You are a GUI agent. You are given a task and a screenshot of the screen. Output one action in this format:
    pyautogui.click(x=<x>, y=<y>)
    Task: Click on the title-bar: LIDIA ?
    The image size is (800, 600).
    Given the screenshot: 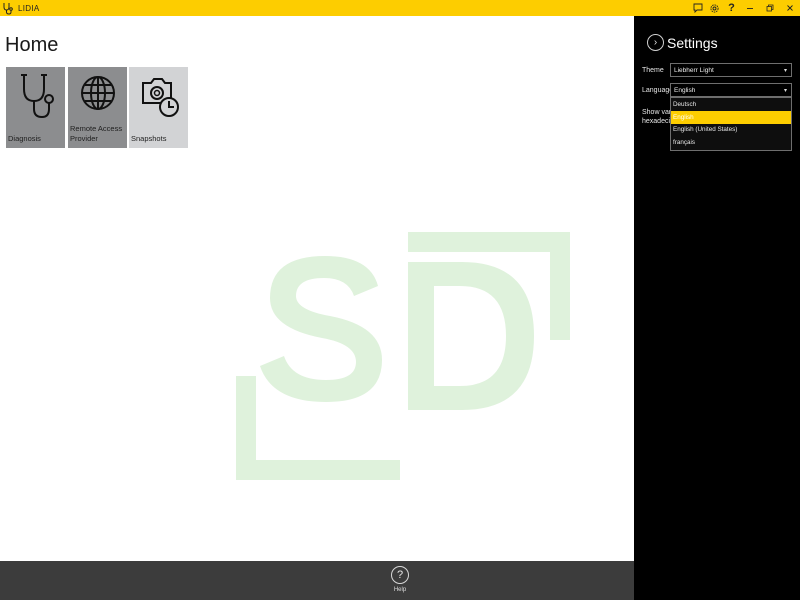 What is the action you would take?
    pyautogui.click(x=400, y=8)
    